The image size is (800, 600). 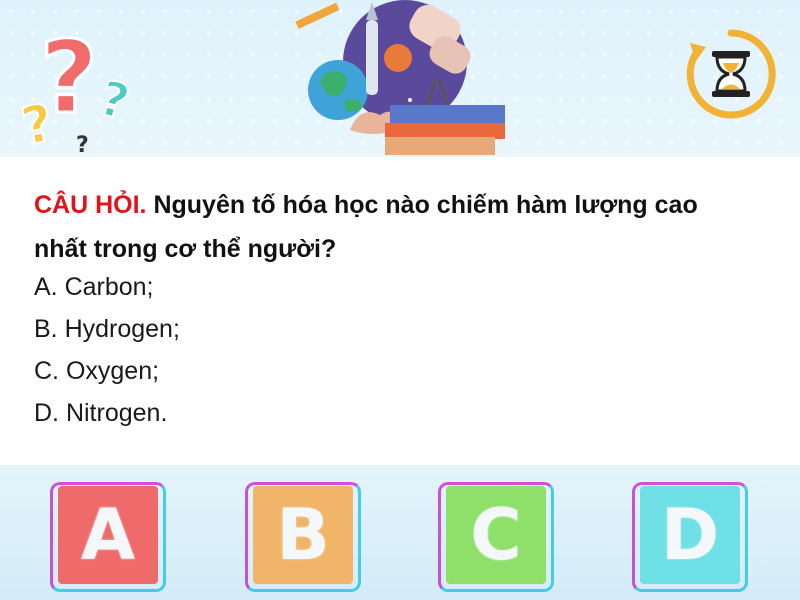 I want to click on answer-button-b: B, so click(x=303, y=537).